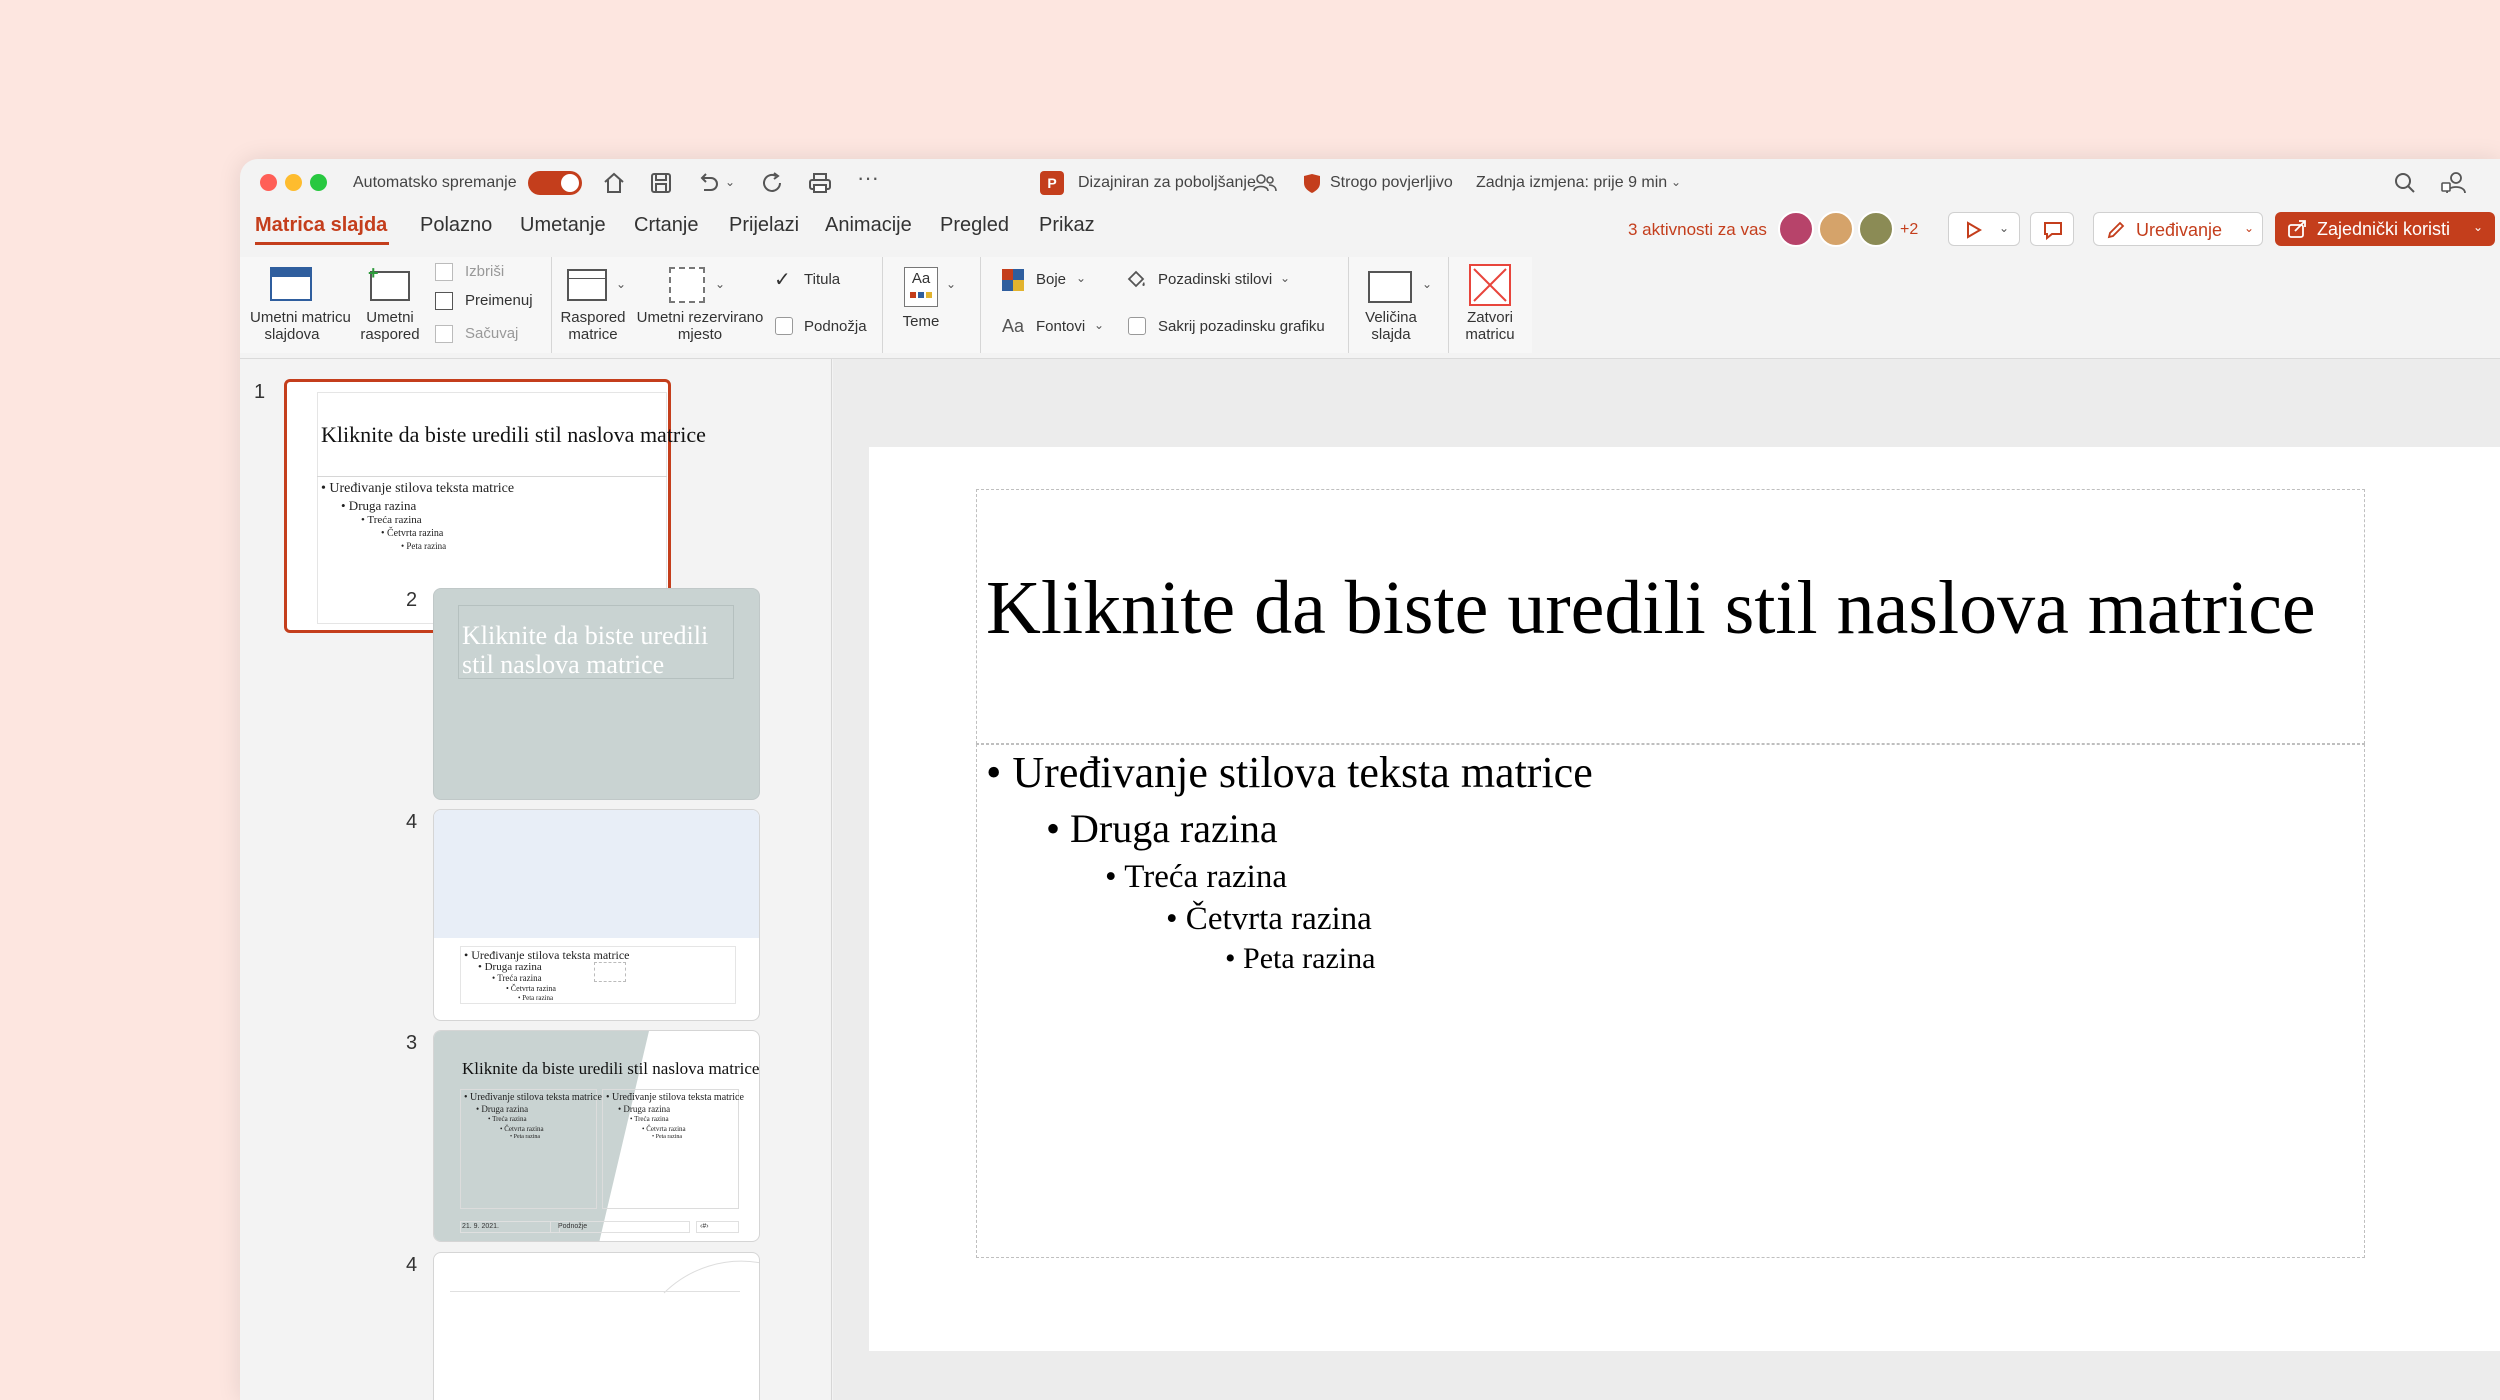 This screenshot has width=2500, height=1400. I want to click on active-tab-underline, so click(322, 243).